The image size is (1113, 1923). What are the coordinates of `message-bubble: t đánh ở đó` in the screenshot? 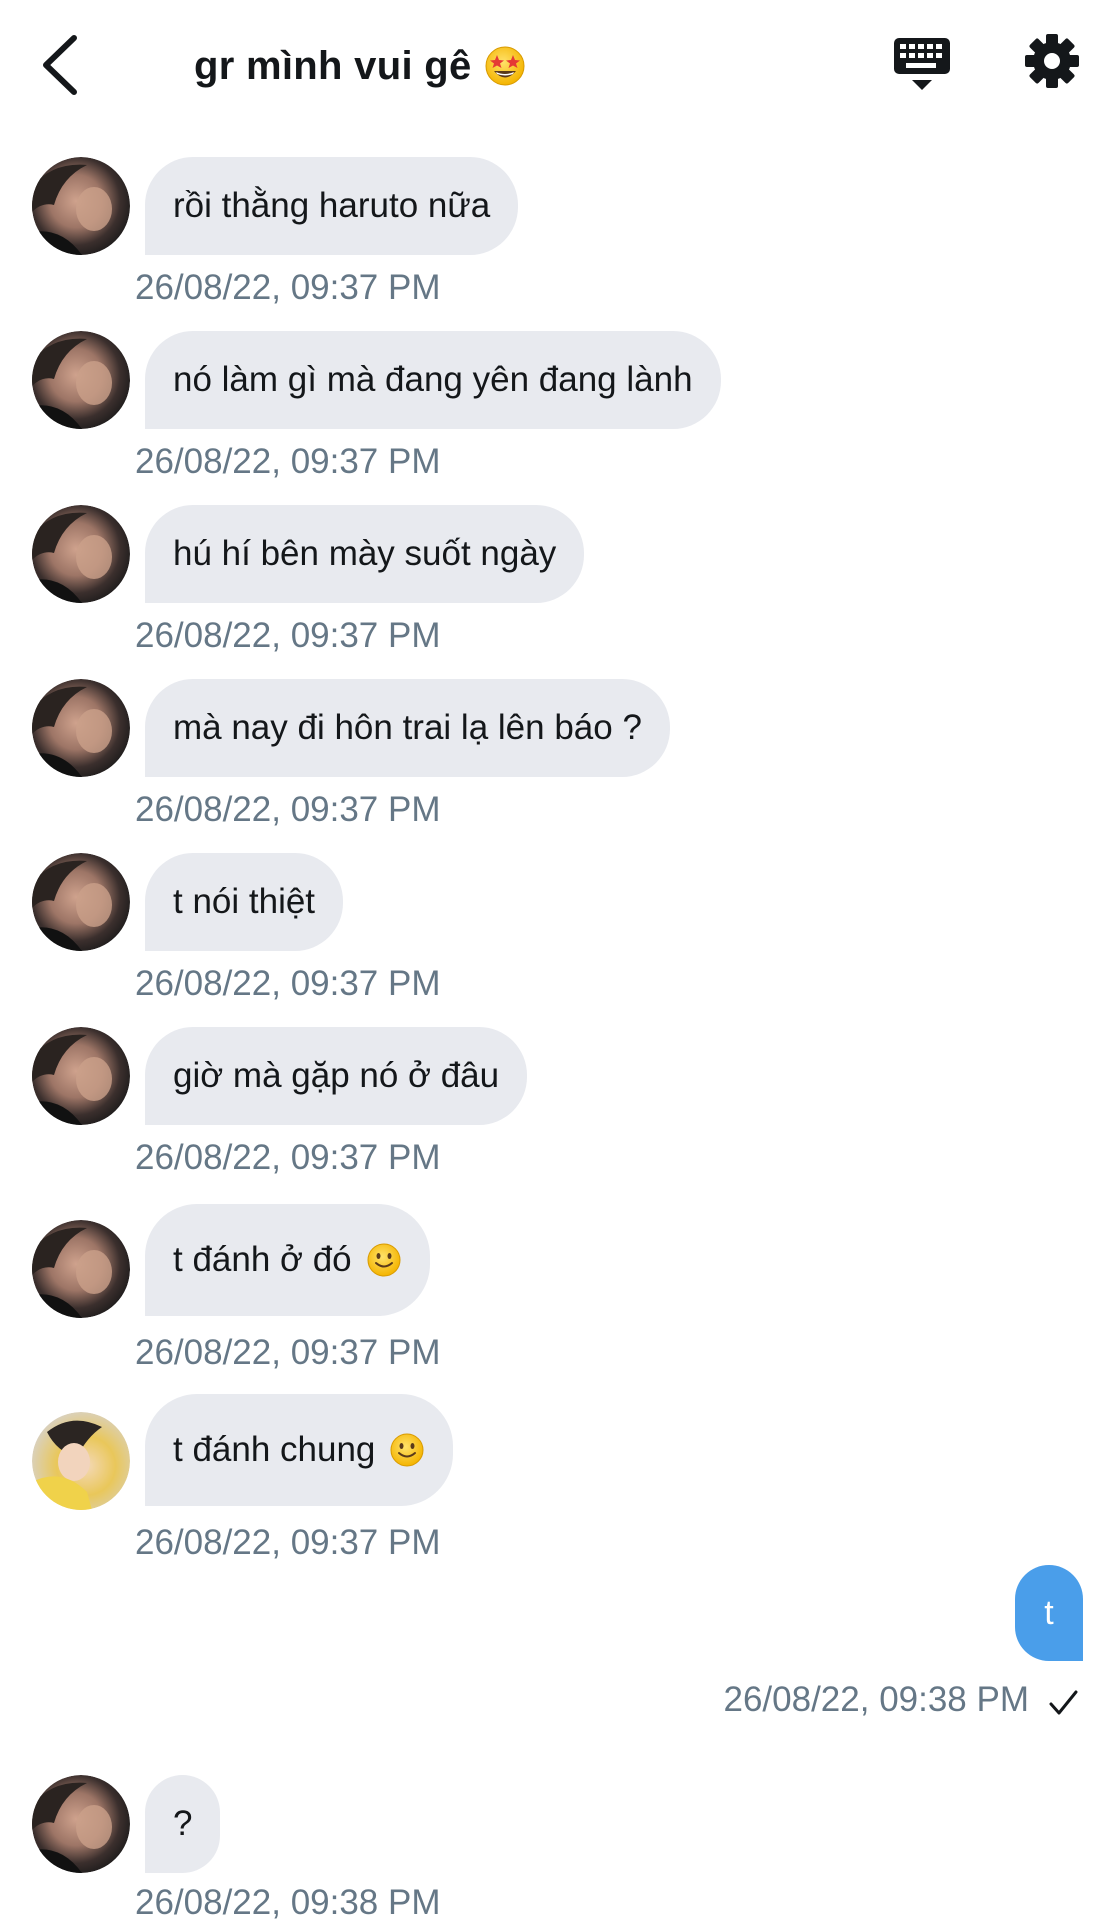 It's located at (287, 1260).